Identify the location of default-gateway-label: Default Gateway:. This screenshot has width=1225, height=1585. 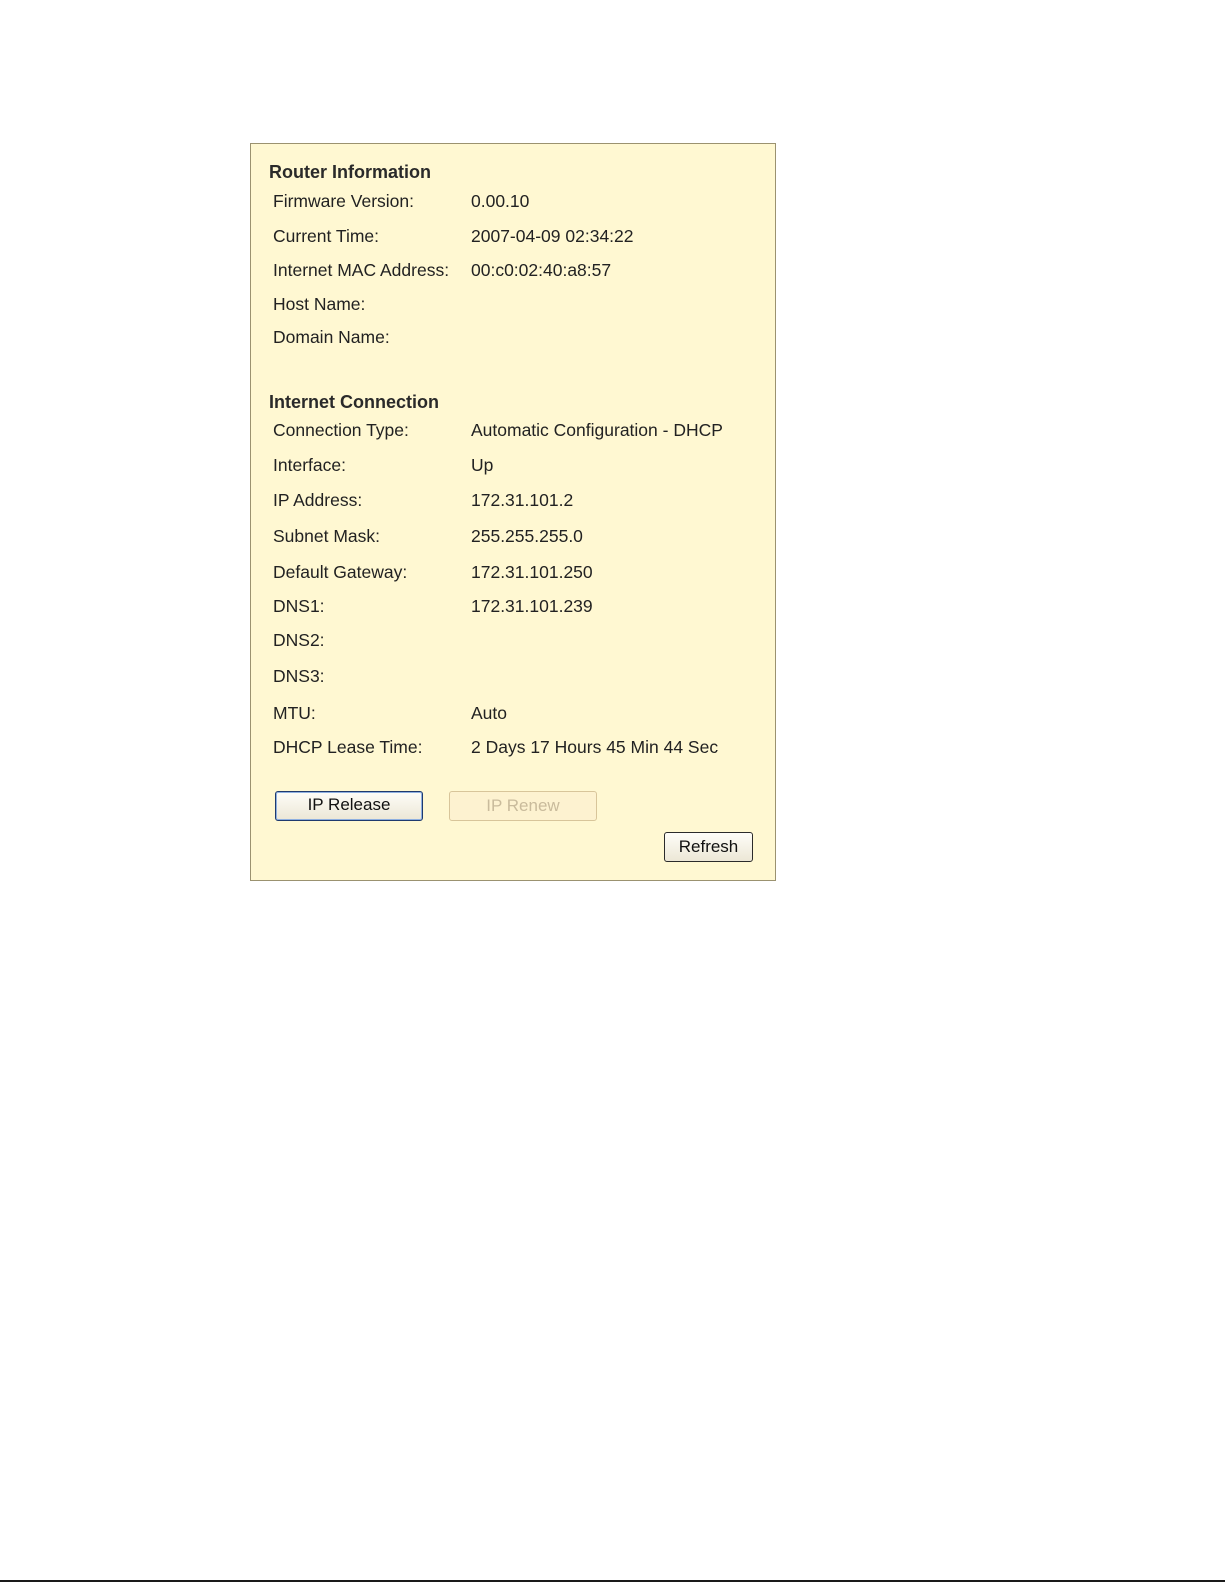
(340, 572).